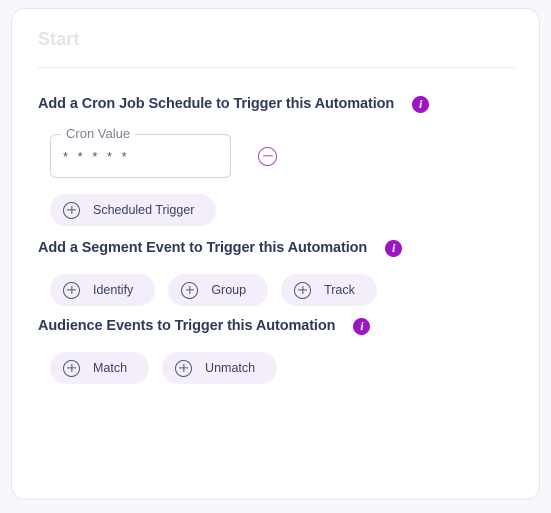  What do you see at coordinates (113, 290) in the screenshot?
I see `pill-label: Identify` at bounding box center [113, 290].